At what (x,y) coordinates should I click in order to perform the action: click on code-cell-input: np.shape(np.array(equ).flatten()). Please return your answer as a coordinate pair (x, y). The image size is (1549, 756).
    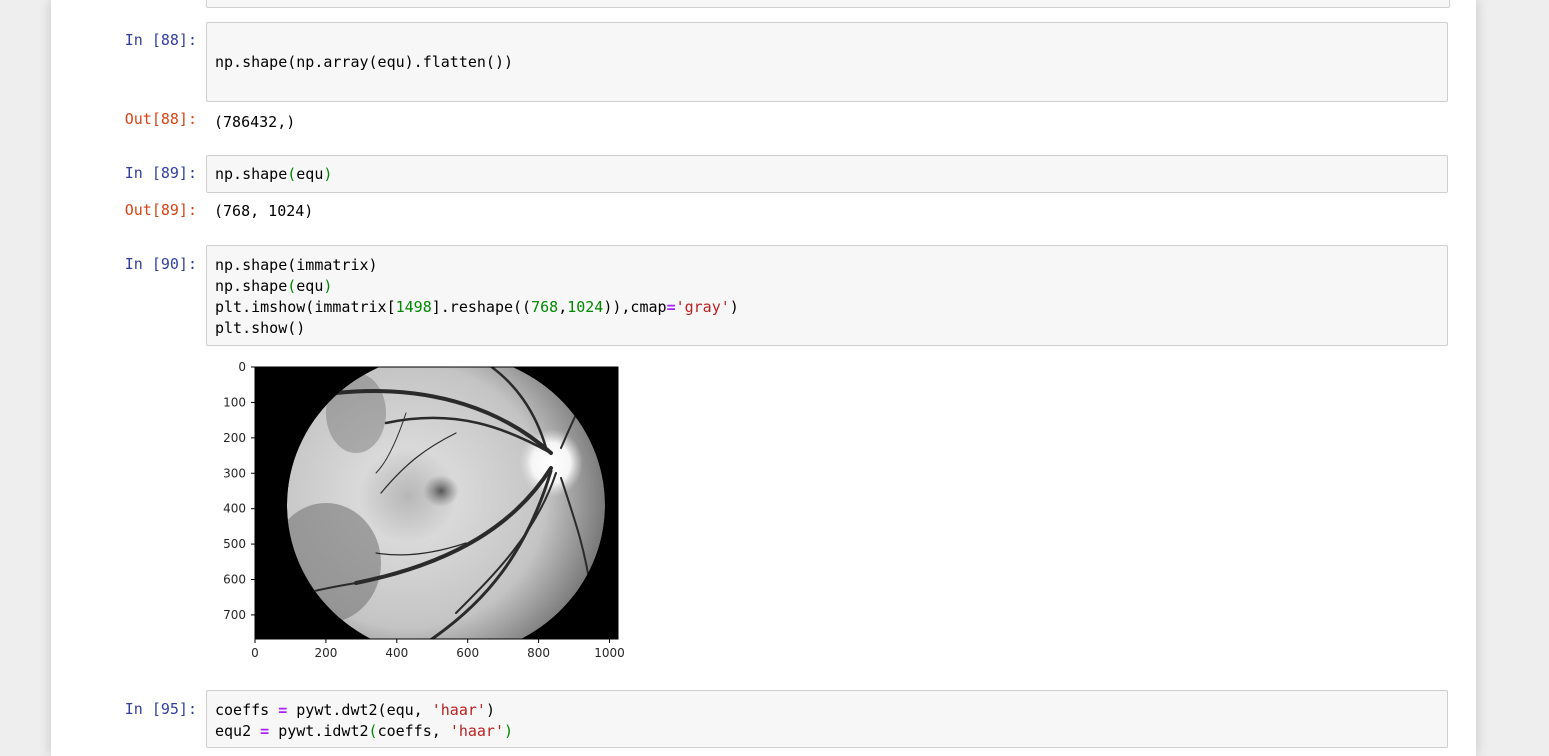
    Looking at the image, I should click on (827, 62).